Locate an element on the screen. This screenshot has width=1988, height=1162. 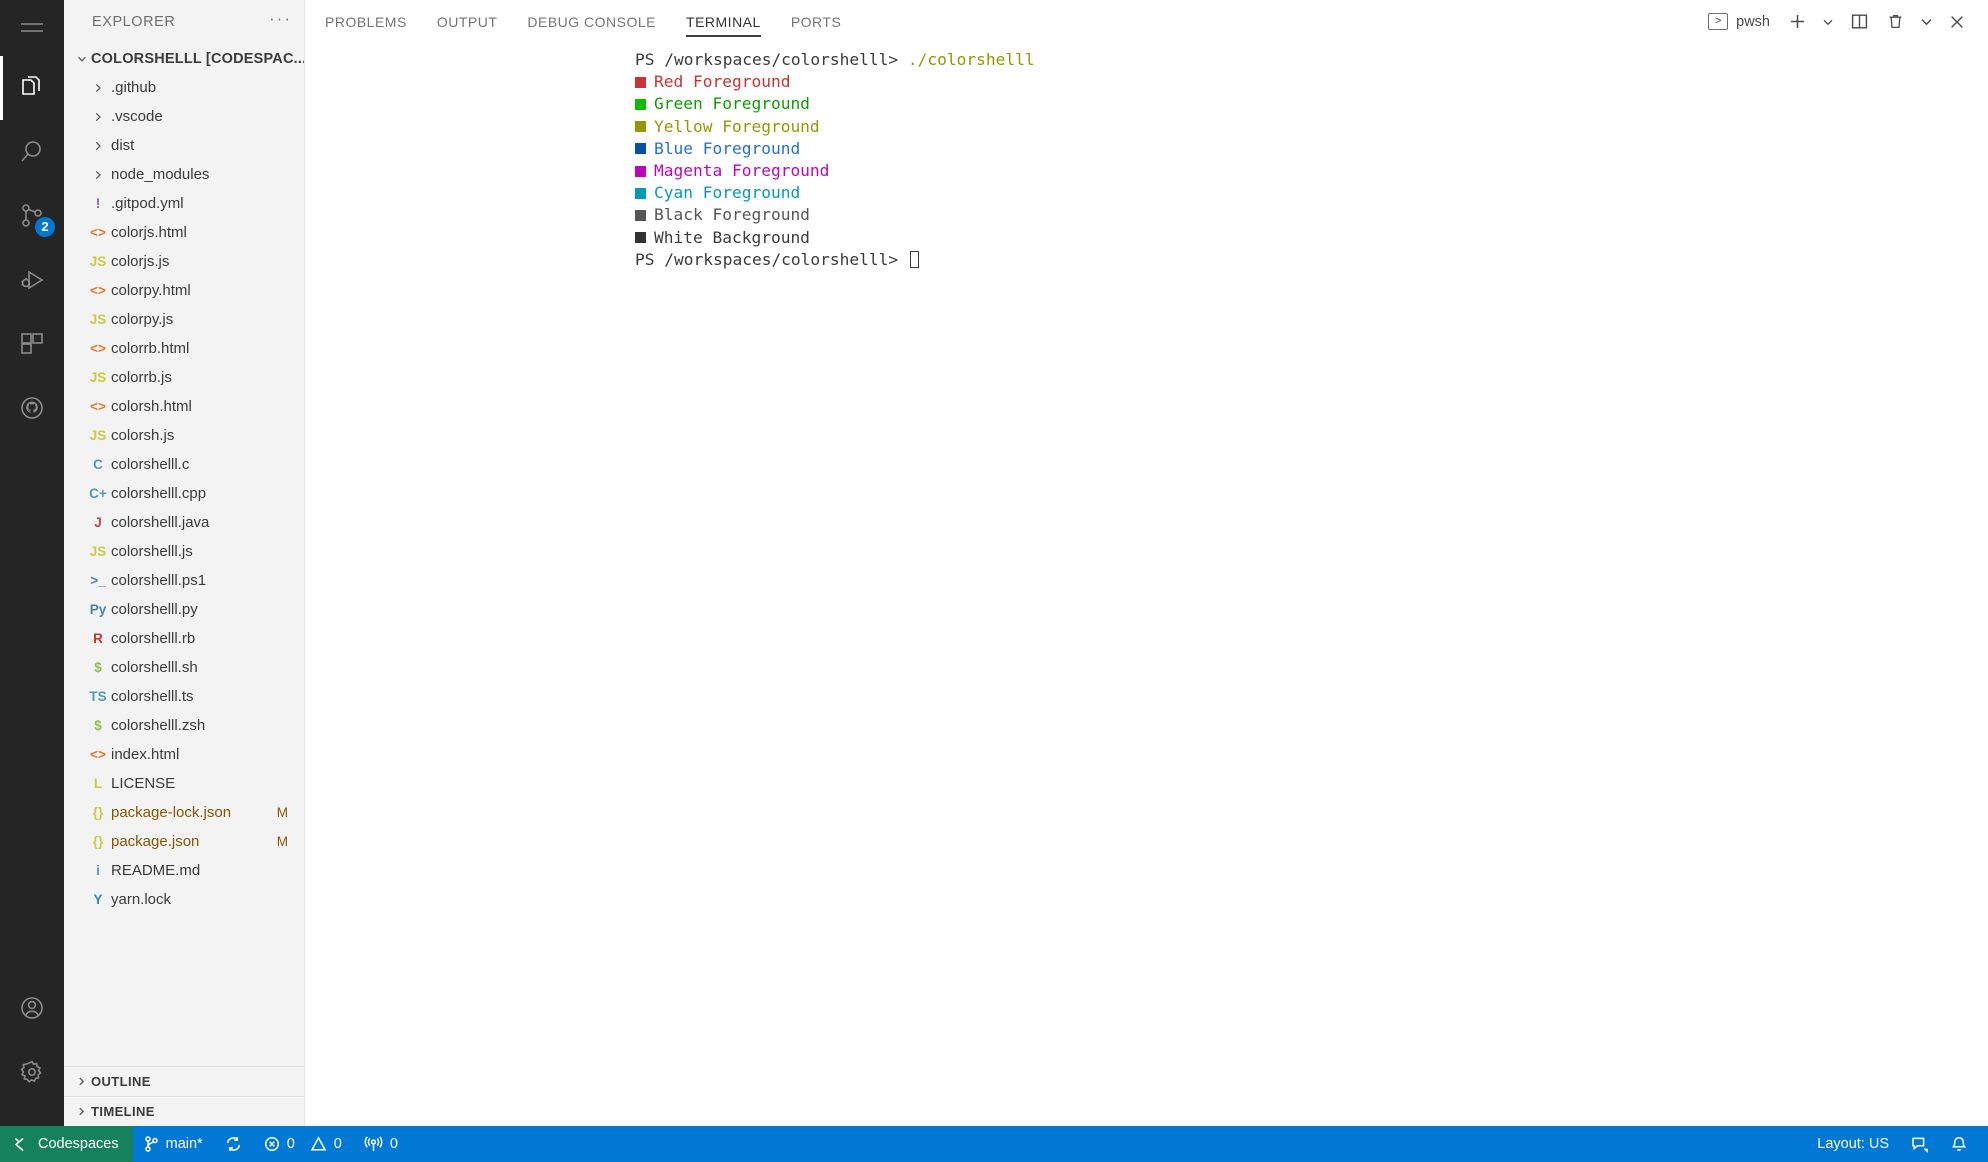
tab-problems: PROBLEMS is located at coordinates (366, 21).